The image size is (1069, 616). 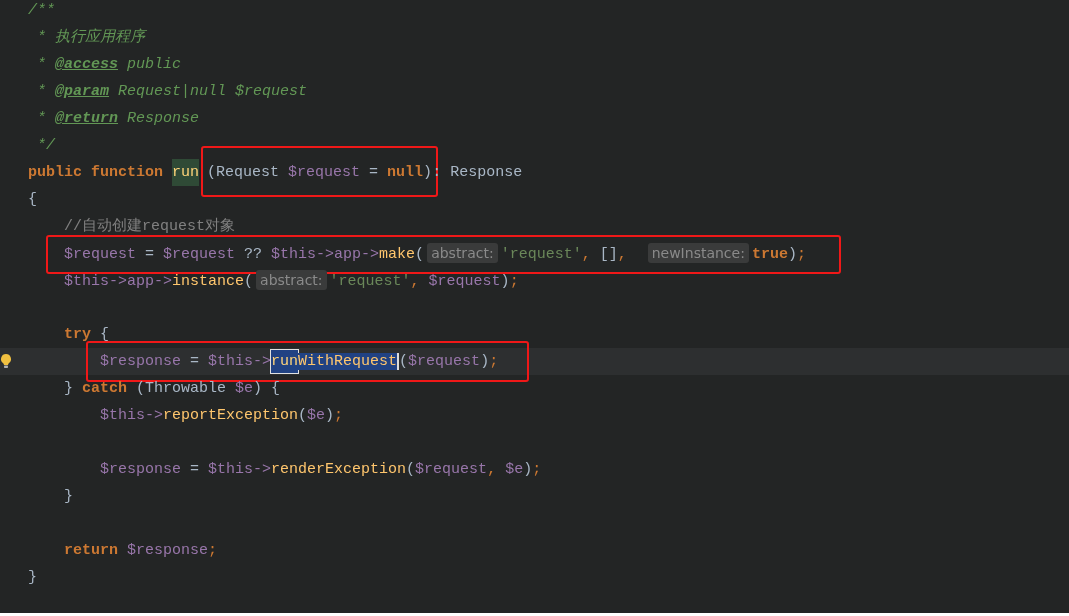 I want to click on code-text: 'request', [],, so click(x=564, y=254).